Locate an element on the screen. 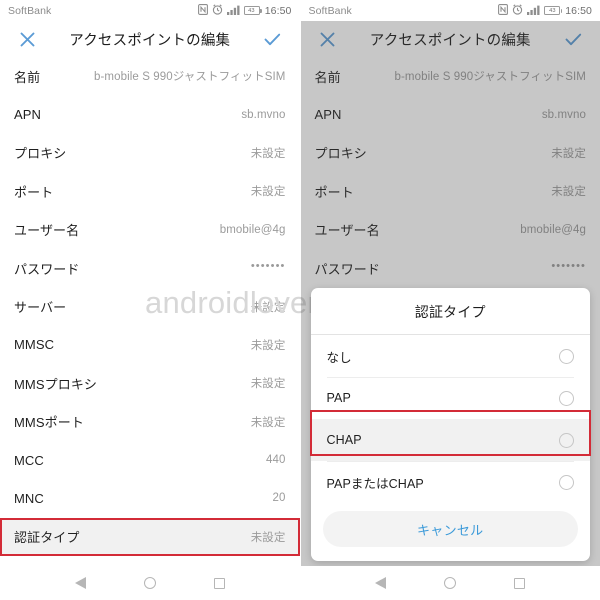  cancel-button: キャンセル is located at coordinates (450, 529).